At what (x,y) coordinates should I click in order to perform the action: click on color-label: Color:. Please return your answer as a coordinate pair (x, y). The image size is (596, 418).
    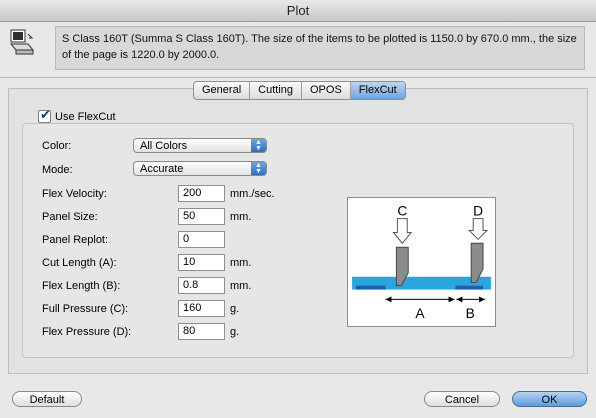
    Looking at the image, I should click on (57, 146).